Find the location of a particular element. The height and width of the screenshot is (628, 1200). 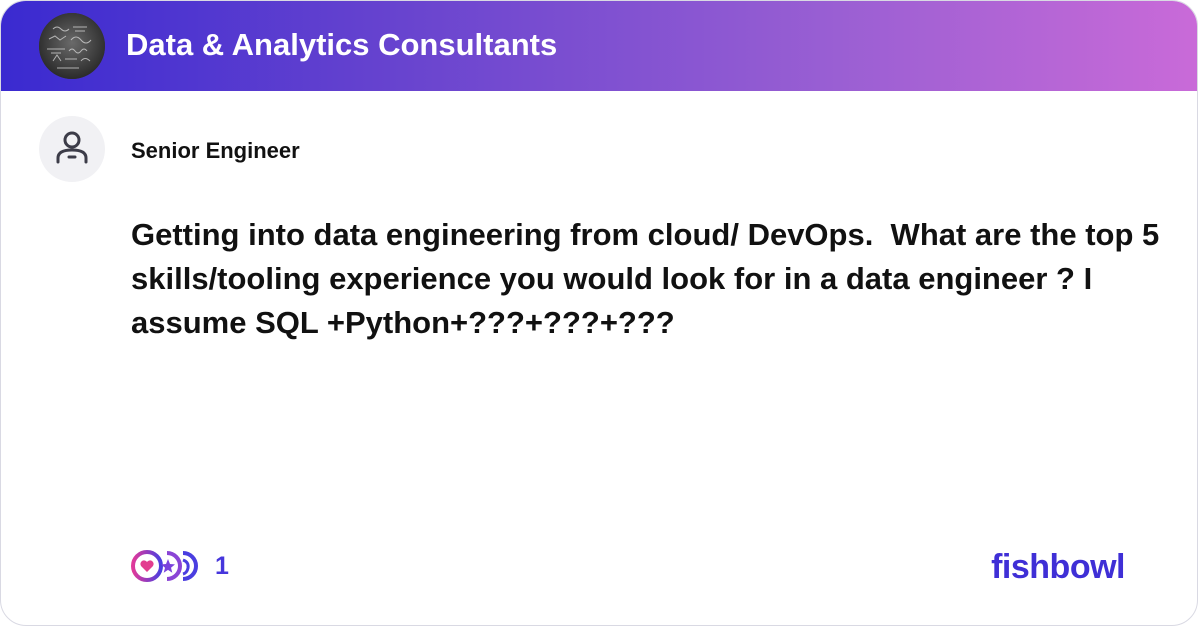

chalkboard-icon is located at coordinates (72, 46).